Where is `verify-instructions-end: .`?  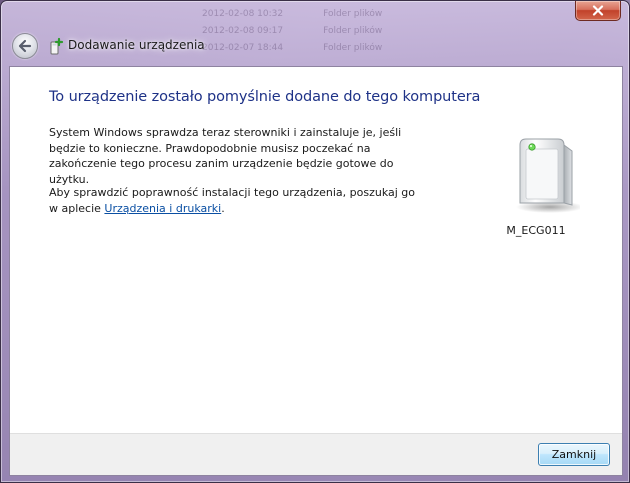 verify-instructions-end: . is located at coordinates (223, 208).